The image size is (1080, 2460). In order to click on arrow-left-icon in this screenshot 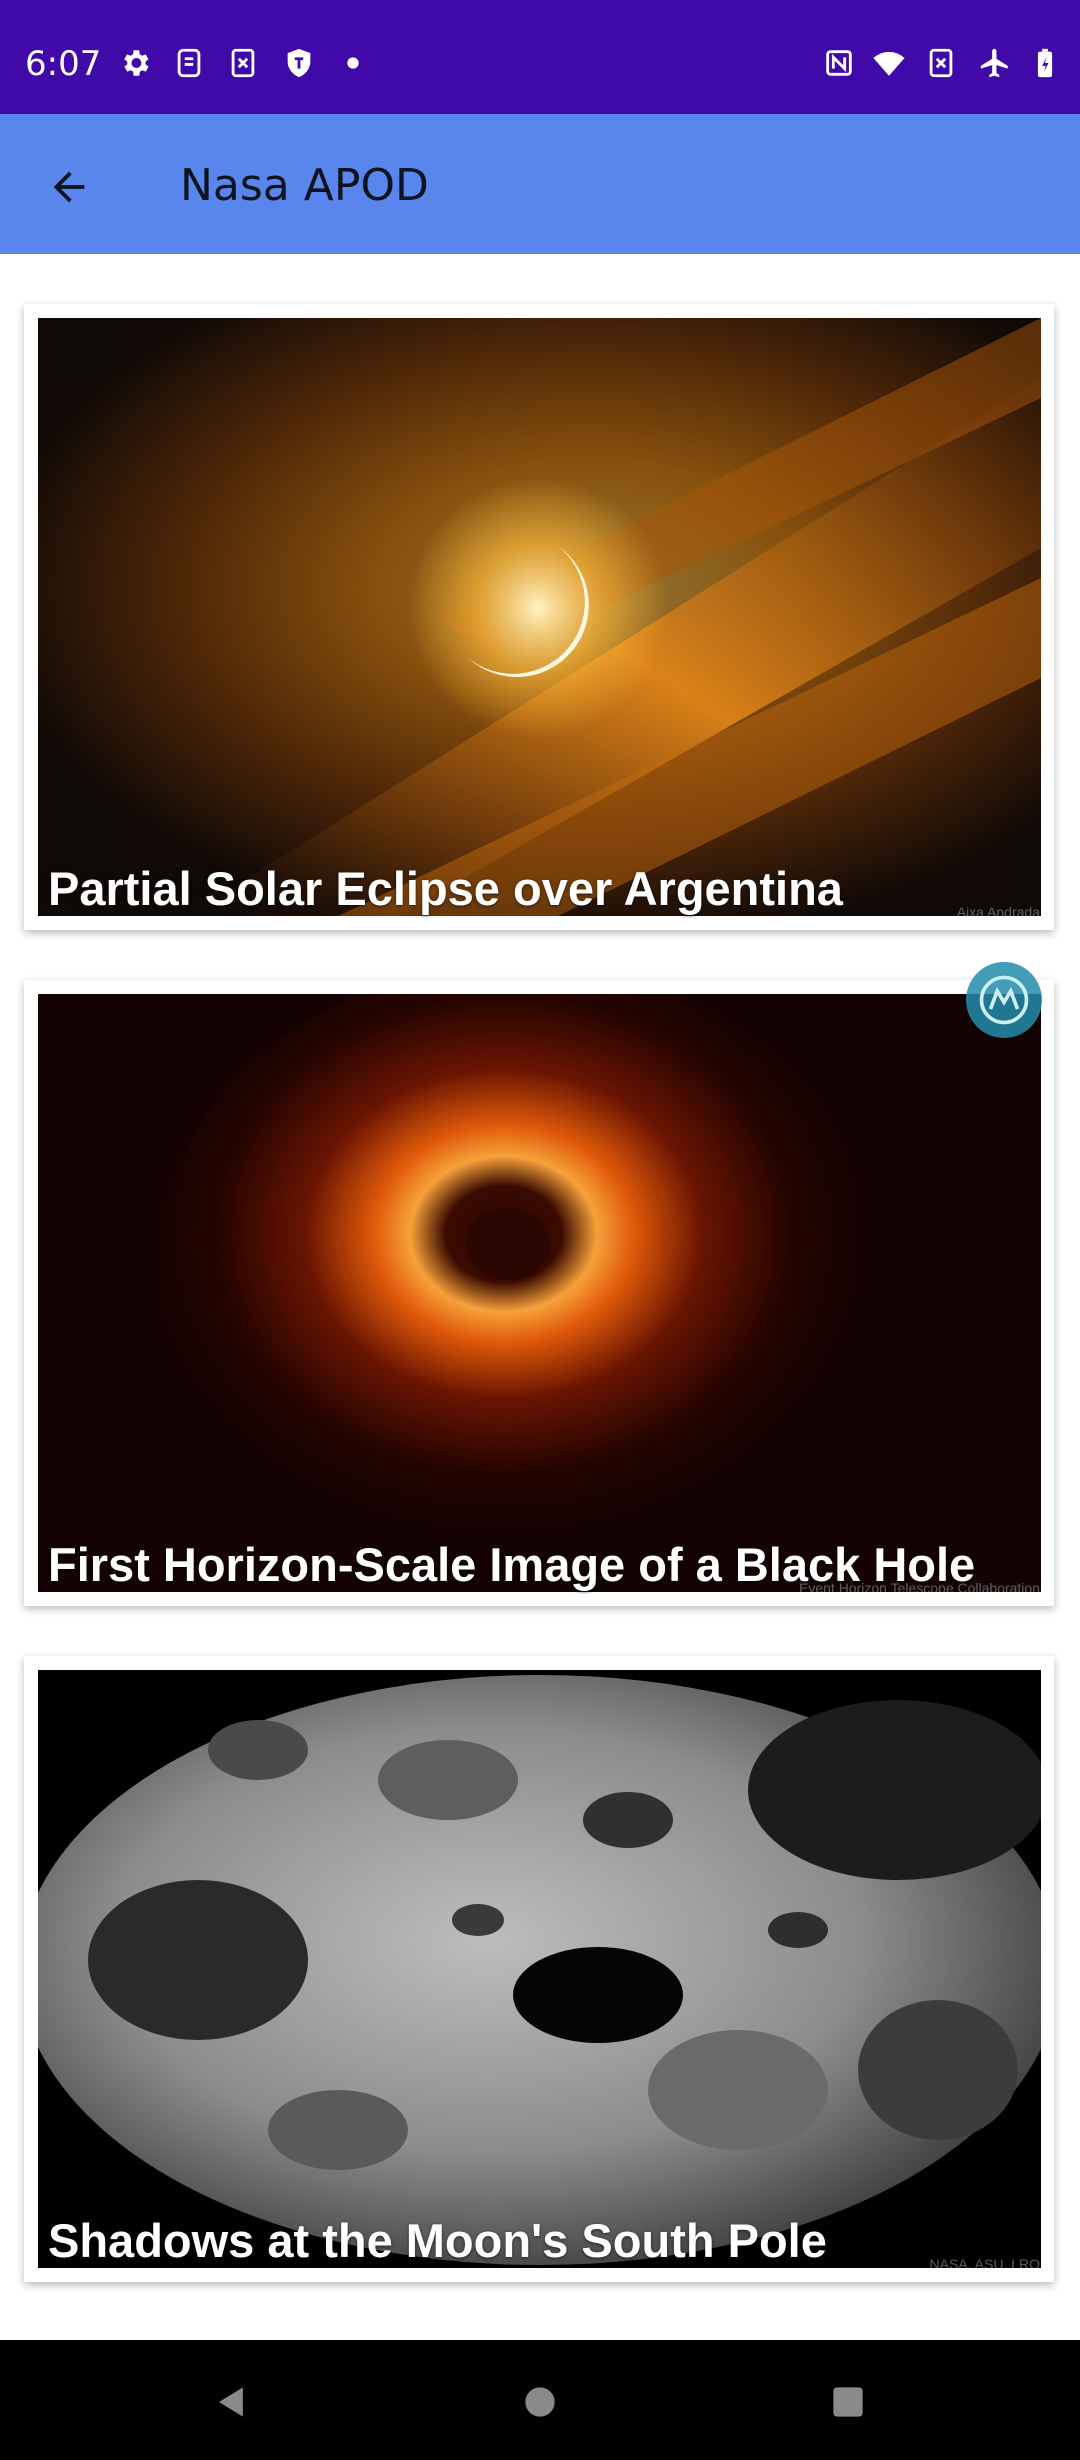, I will do `click(69, 187)`.